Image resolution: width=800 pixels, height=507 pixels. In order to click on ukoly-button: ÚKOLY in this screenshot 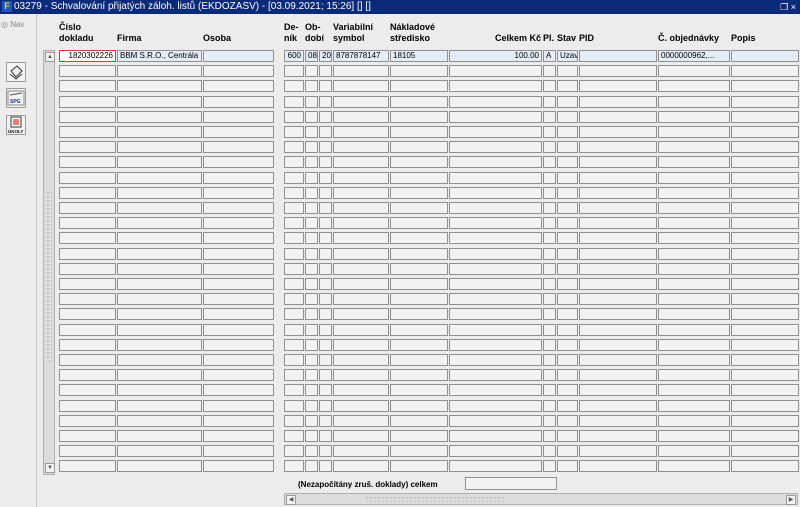, I will do `click(16, 125)`.